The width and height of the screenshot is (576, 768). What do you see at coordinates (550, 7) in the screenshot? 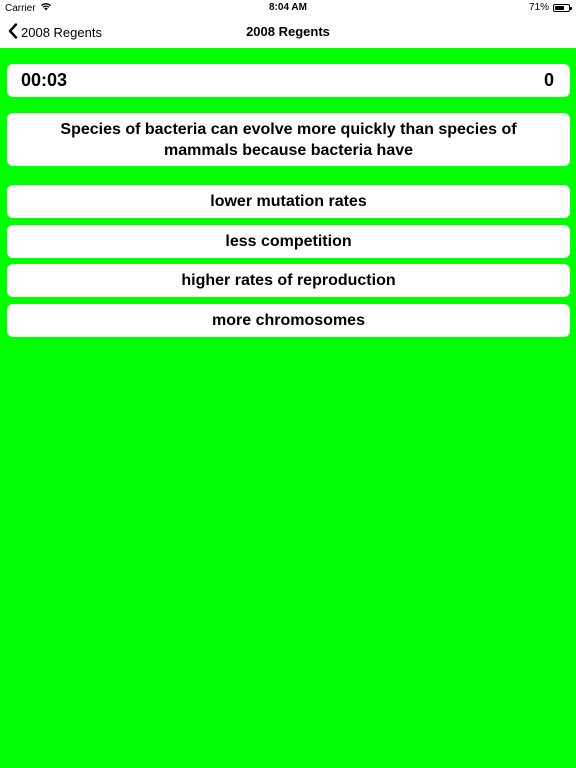
I see `status-right: 71%` at bounding box center [550, 7].